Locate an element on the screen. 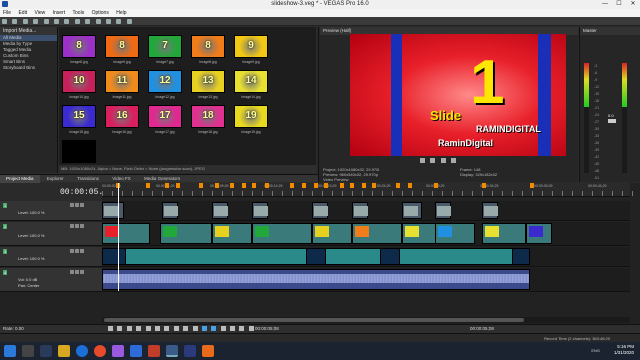  track-volume: Vol: 0.0 dB is located at coordinates (27, 279).